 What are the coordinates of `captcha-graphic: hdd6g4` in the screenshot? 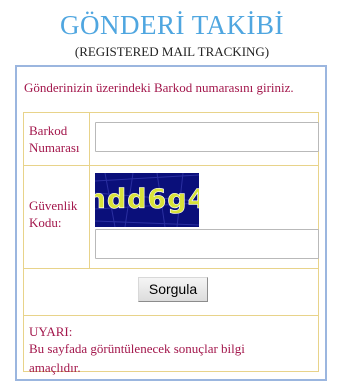 It's located at (147, 200).